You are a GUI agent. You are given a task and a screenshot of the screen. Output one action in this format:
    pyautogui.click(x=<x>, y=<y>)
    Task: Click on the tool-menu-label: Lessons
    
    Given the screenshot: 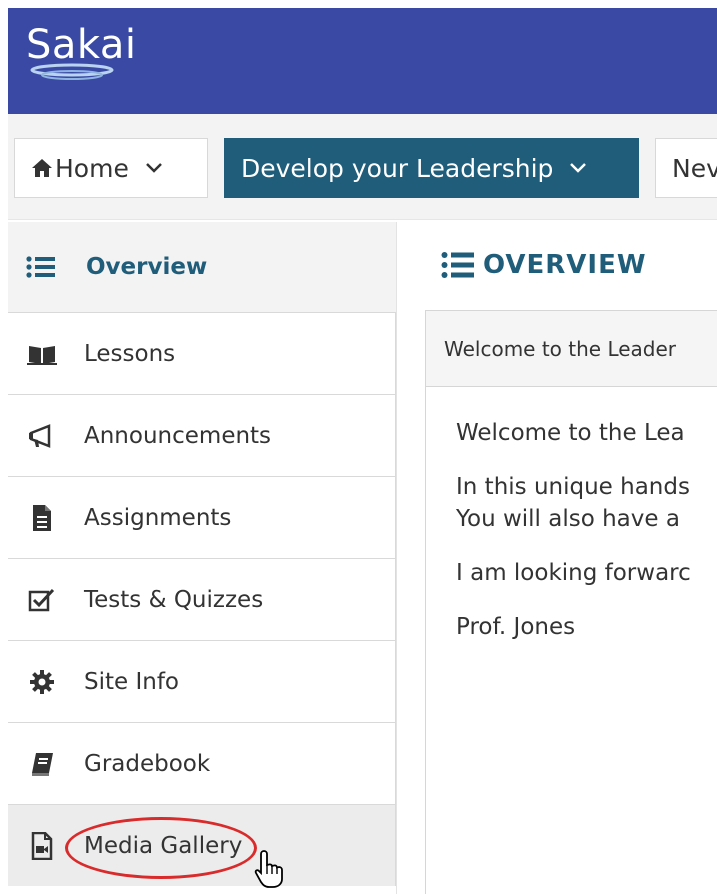 What is the action you would take?
    pyautogui.click(x=130, y=353)
    